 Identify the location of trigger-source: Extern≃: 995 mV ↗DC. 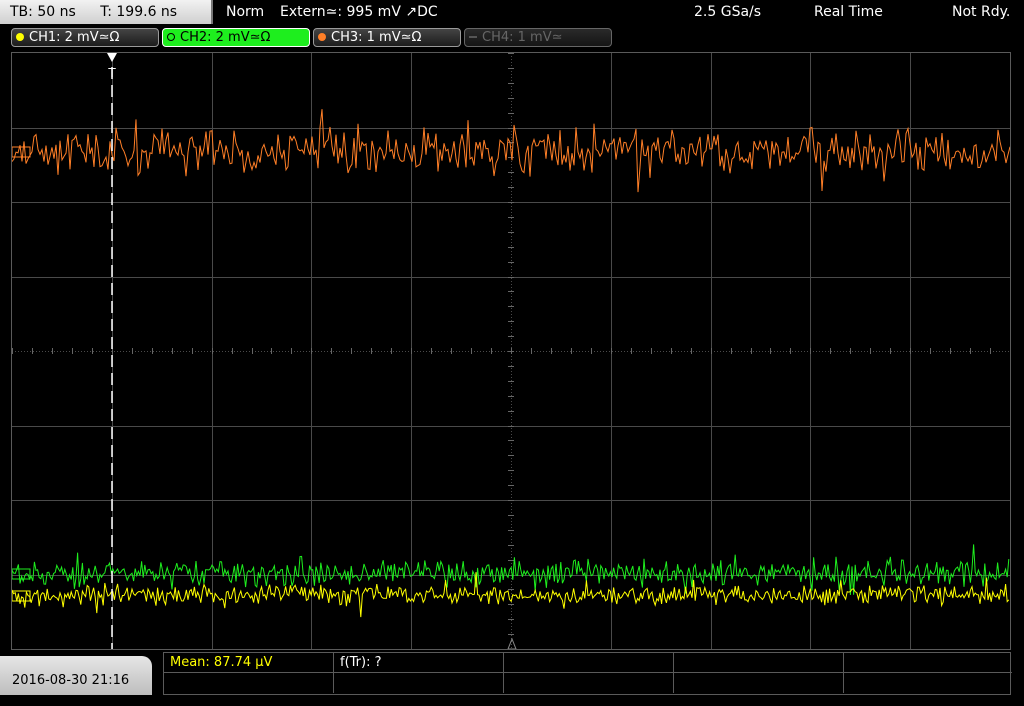
(359, 12).